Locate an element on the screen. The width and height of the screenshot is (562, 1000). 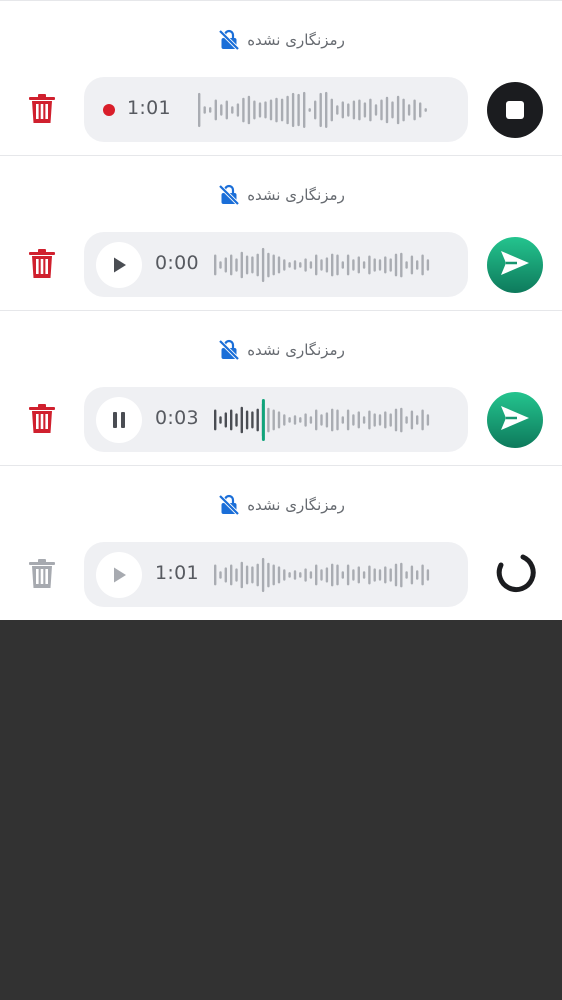
lock-off-icon is located at coordinates (229, 350).